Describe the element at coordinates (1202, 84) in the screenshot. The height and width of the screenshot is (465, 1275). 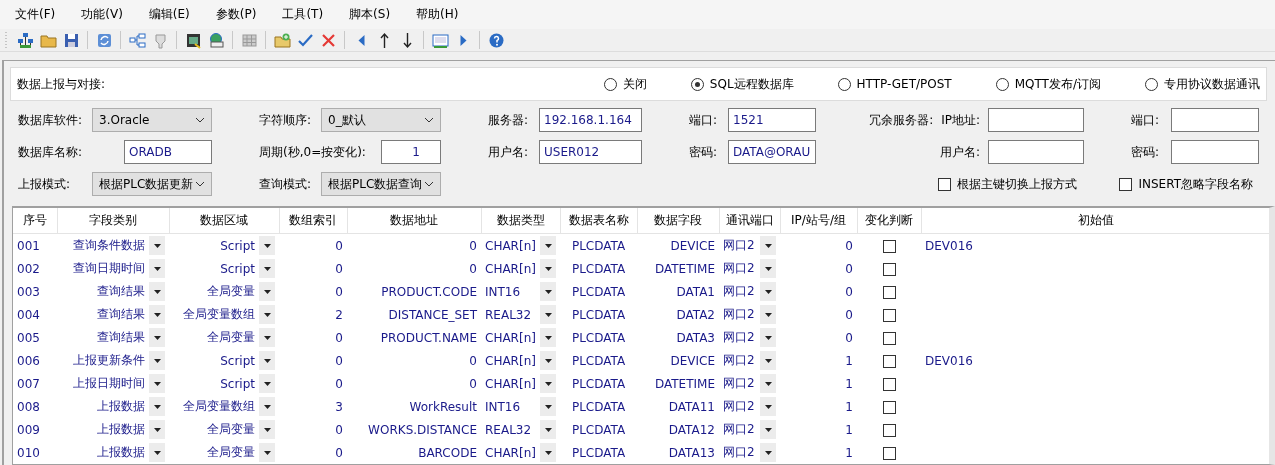
I see `radio-option: 专用协议数据通讯` at that location.